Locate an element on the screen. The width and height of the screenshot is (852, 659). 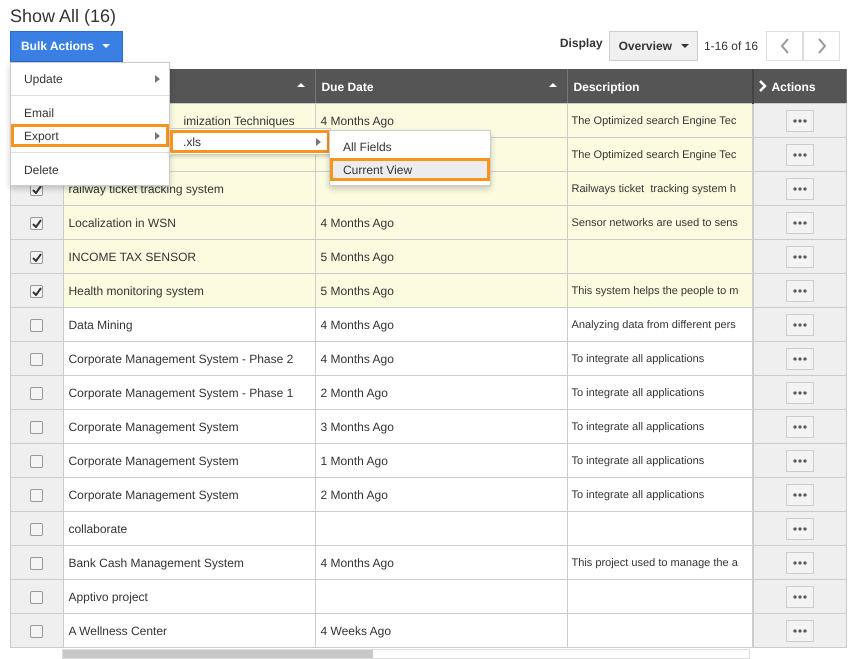
caret-icon is located at coordinates (684, 46).